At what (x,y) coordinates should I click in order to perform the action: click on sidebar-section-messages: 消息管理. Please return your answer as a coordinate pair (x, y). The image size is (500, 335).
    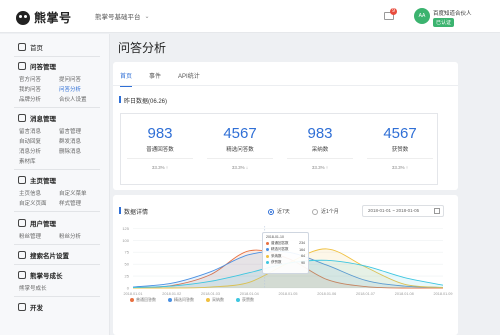
    Looking at the image, I should click on (37, 118).